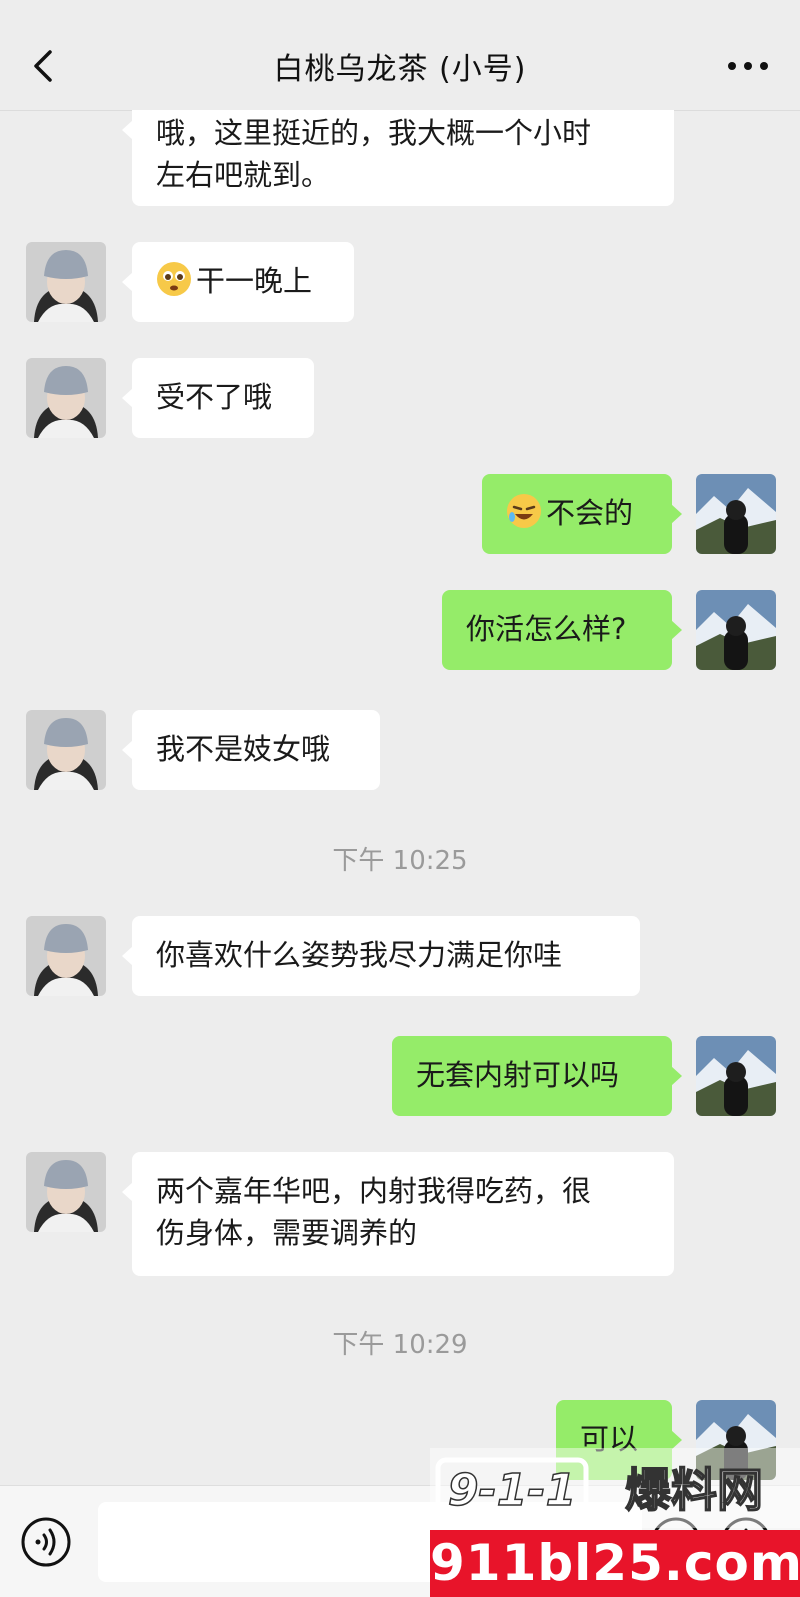  I want to click on message-text: 我不是妓女哦, so click(243, 749).